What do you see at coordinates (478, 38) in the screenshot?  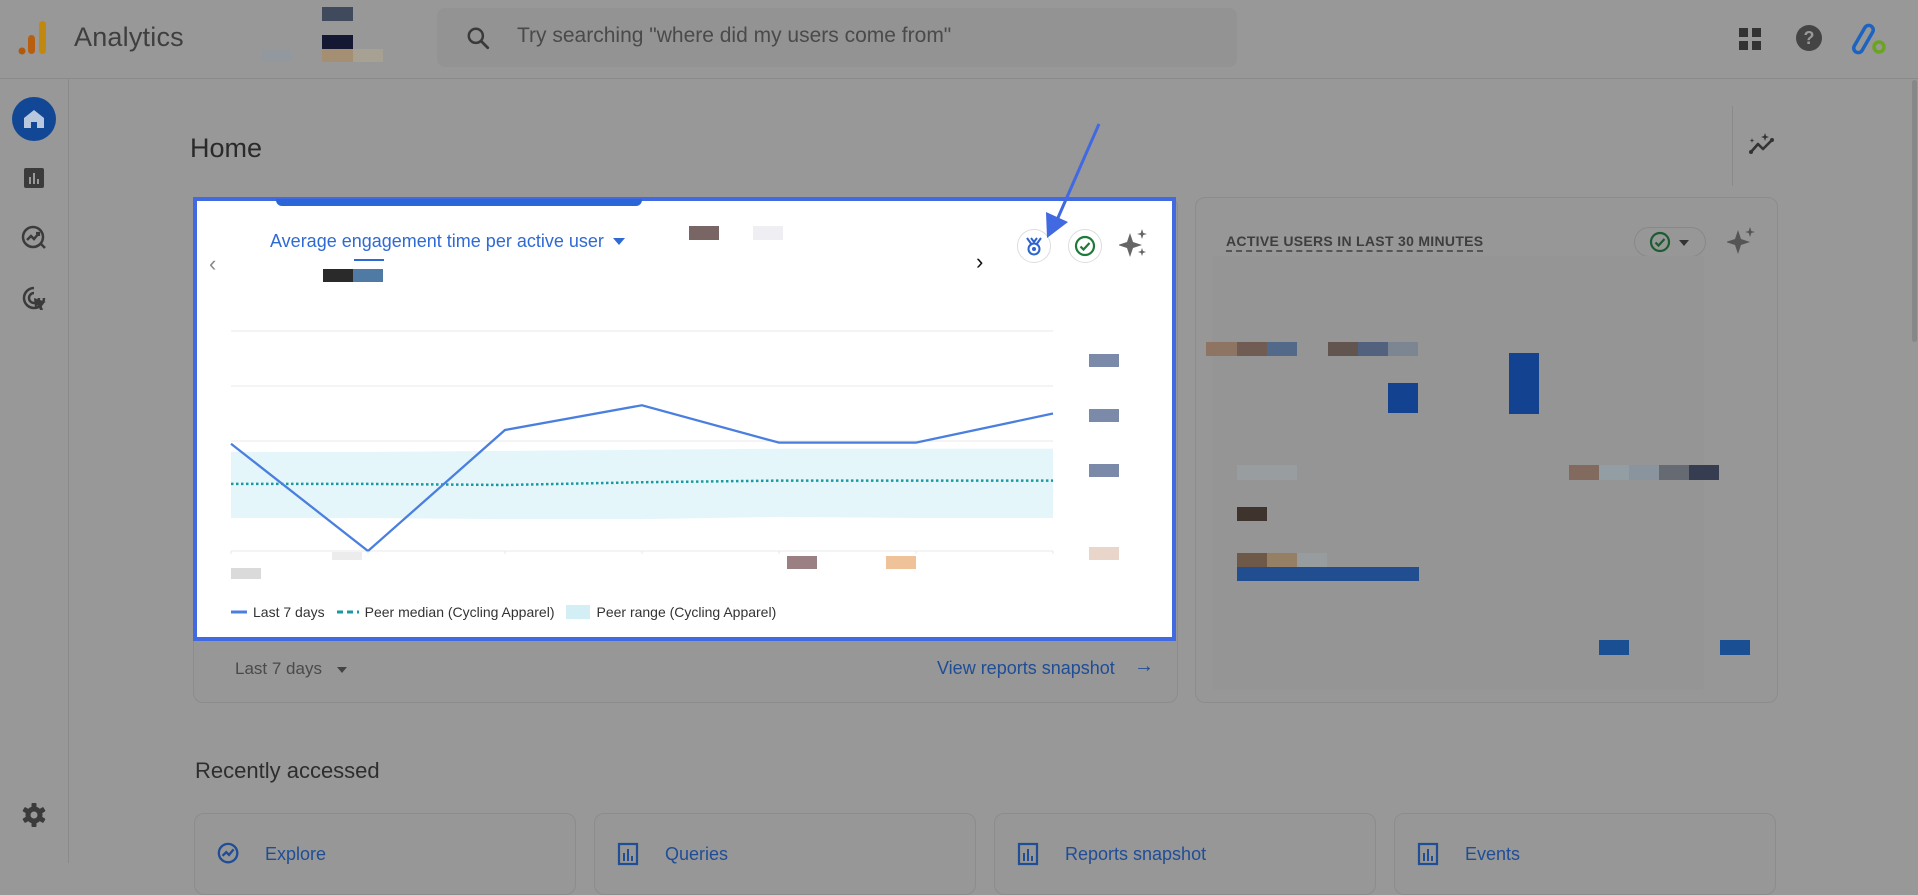 I see `search-icon` at bounding box center [478, 38].